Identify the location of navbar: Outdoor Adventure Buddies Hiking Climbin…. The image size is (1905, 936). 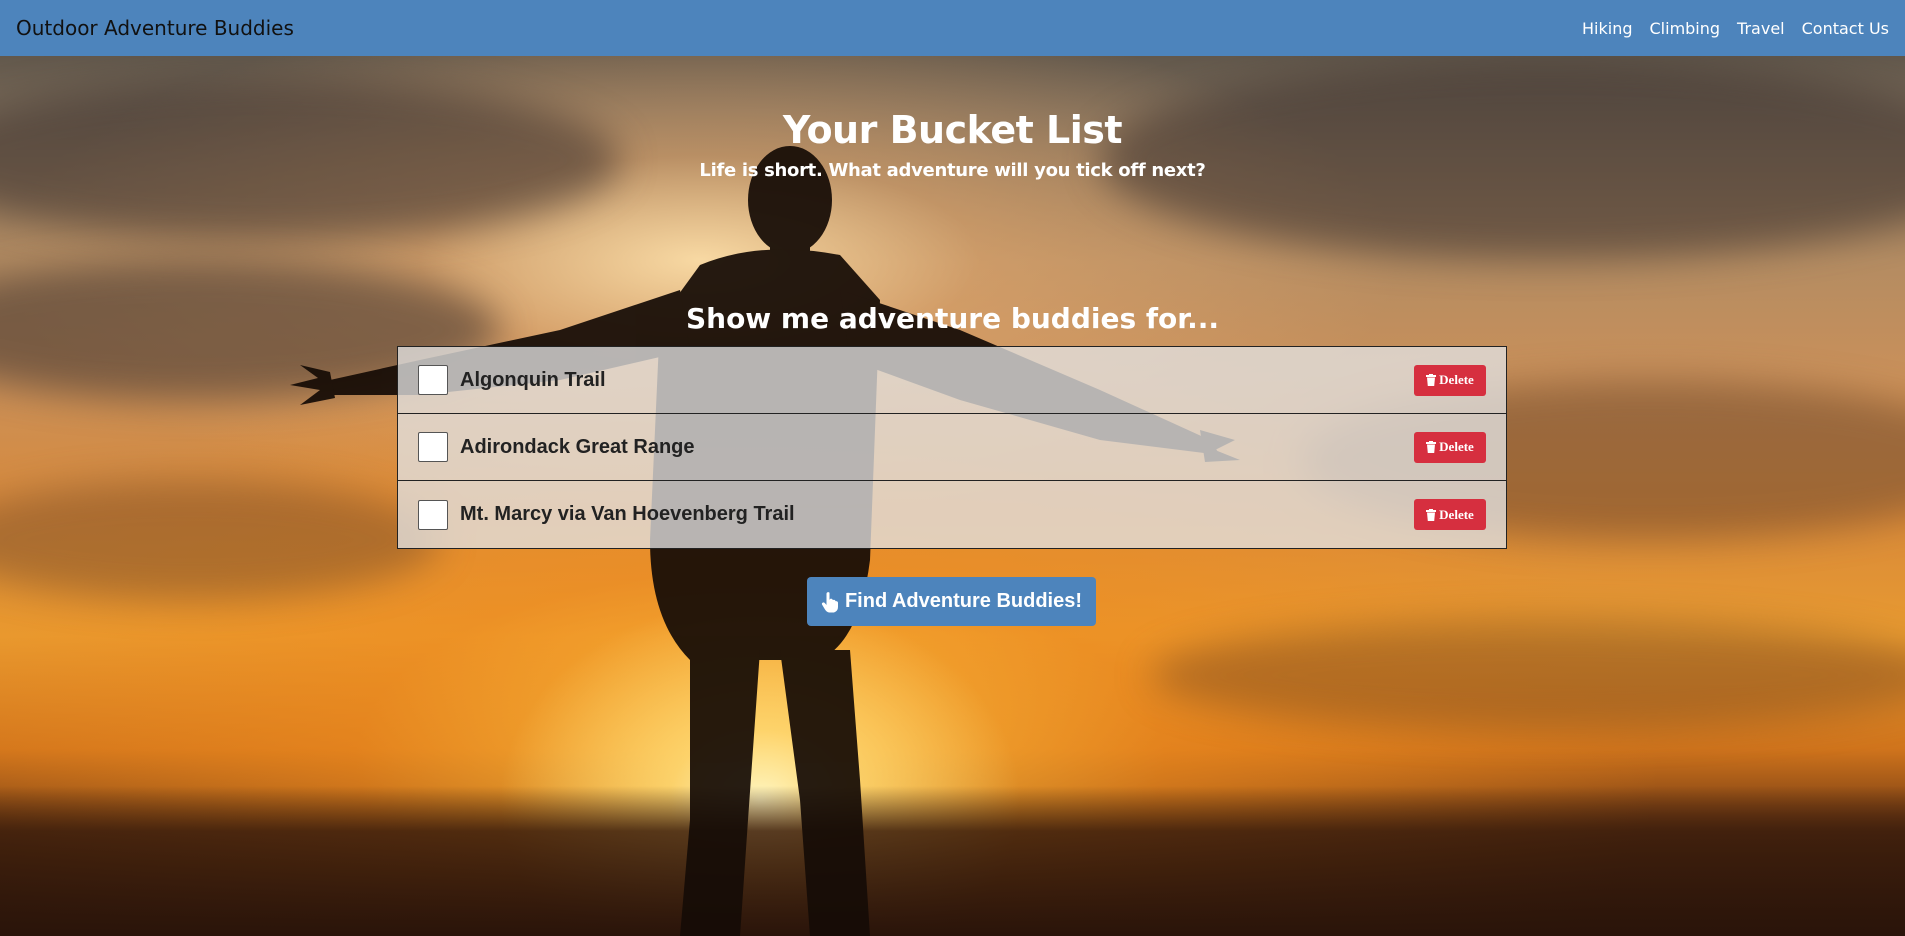
(952, 28).